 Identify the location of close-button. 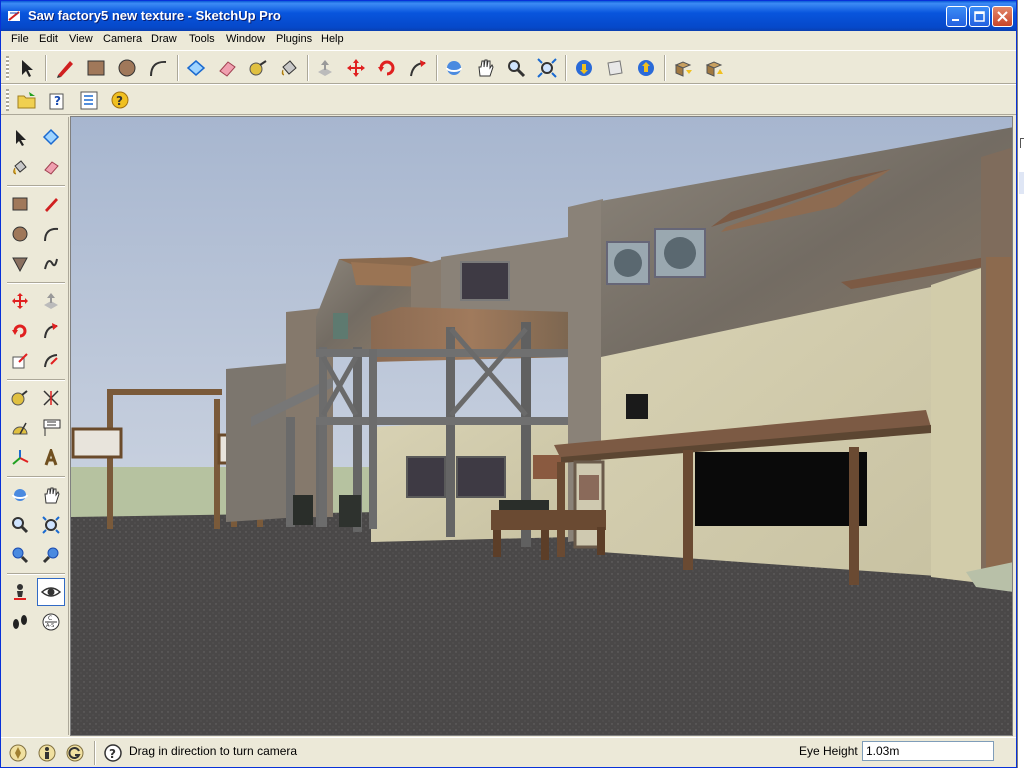
(1002, 16).